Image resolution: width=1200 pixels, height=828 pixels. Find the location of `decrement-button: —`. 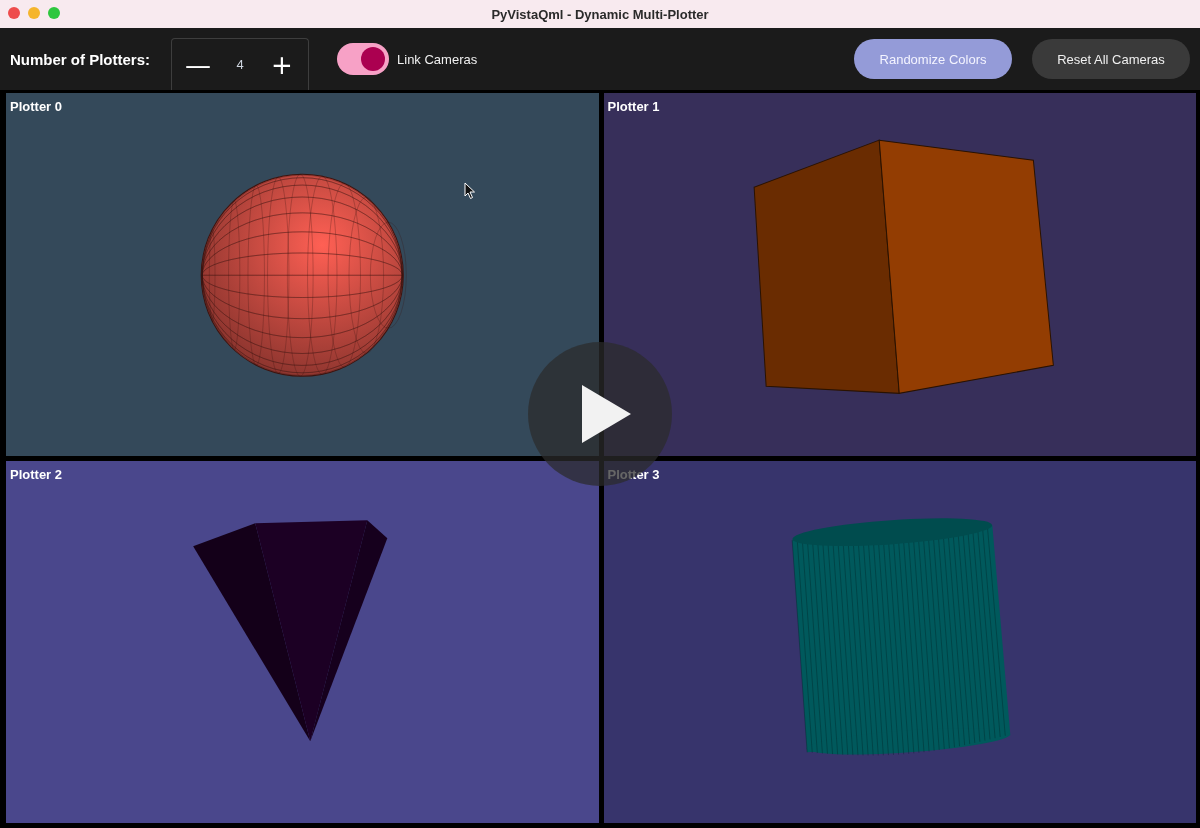

decrement-button: — is located at coordinates (198, 64).